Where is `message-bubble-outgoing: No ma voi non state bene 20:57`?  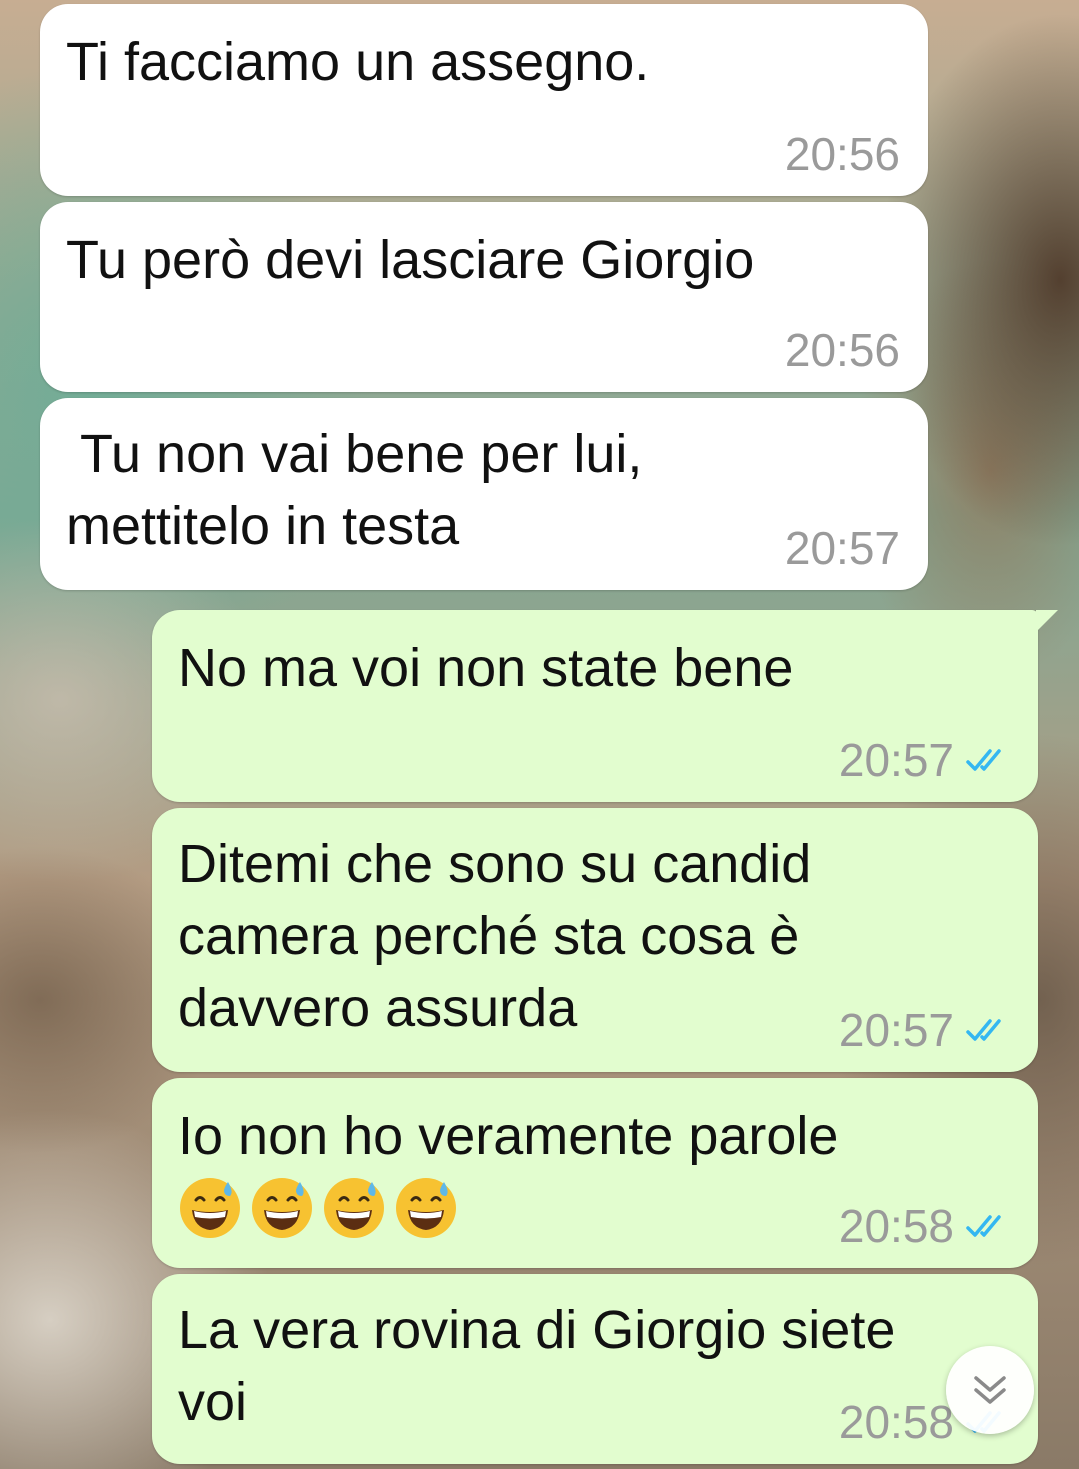 message-bubble-outgoing: No ma voi non state bene 20:57 is located at coordinates (605, 706).